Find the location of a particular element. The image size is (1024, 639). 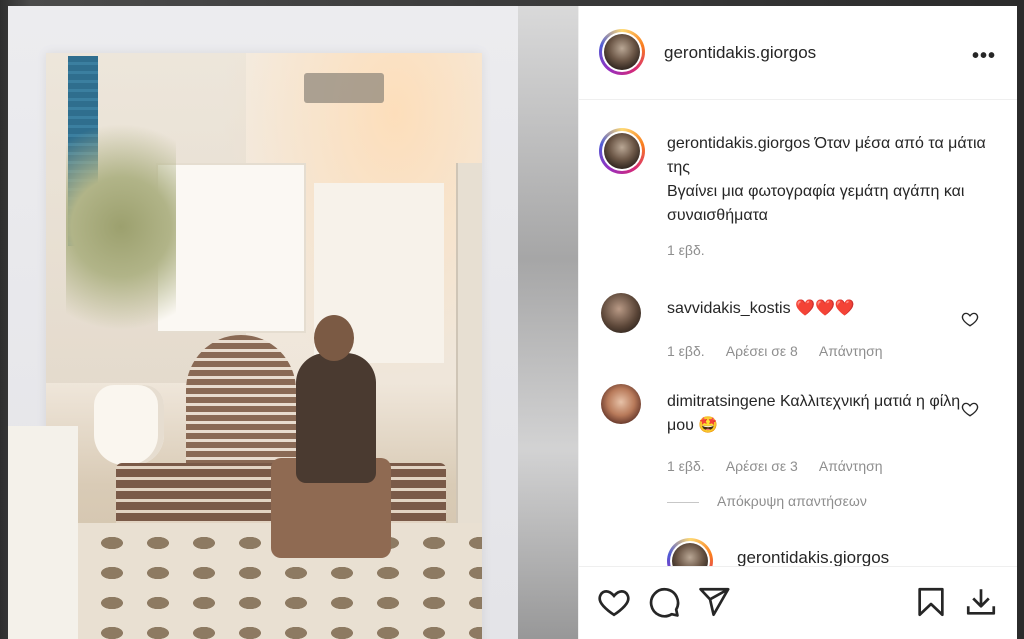

more-options-icon: ••• is located at coordinates (984, 56).